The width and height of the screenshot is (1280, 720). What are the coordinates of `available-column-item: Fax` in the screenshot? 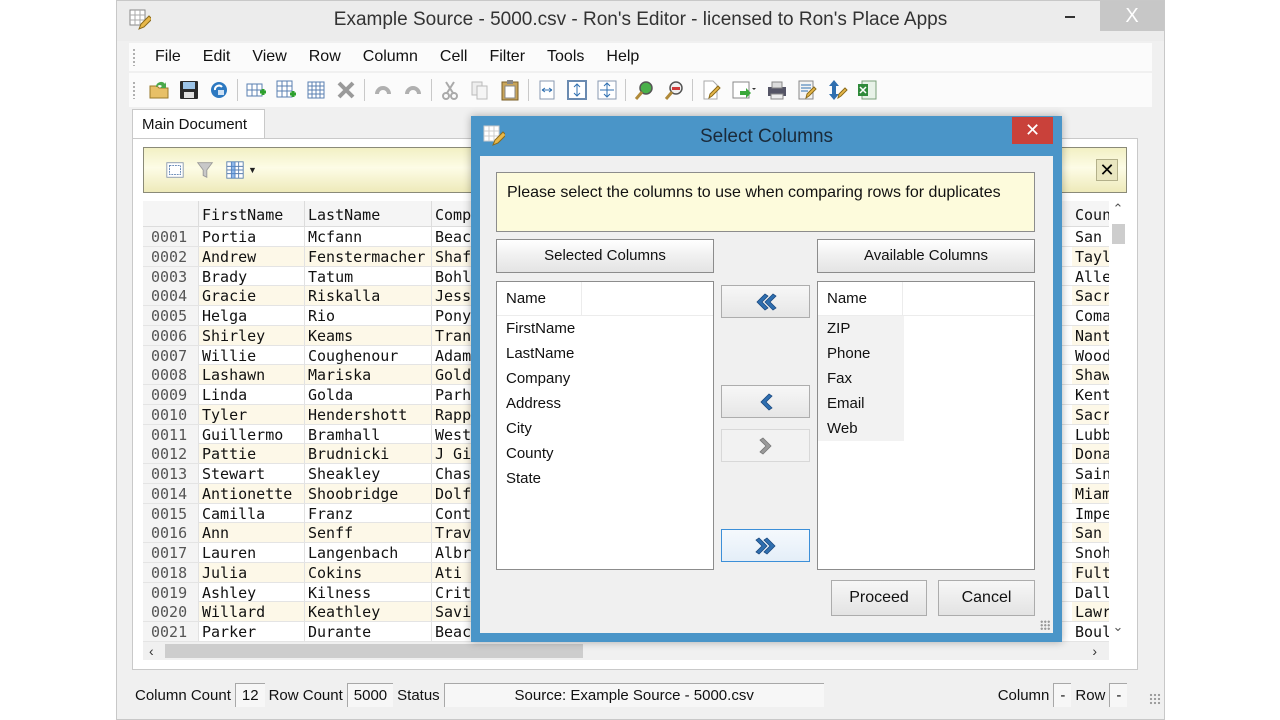 It's located at (861, 378).